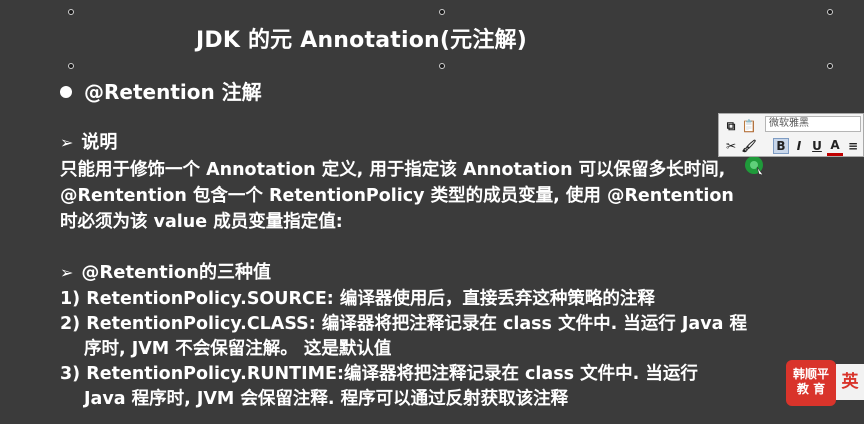  I want to click on align-icon: ≡, so click(853, 146).